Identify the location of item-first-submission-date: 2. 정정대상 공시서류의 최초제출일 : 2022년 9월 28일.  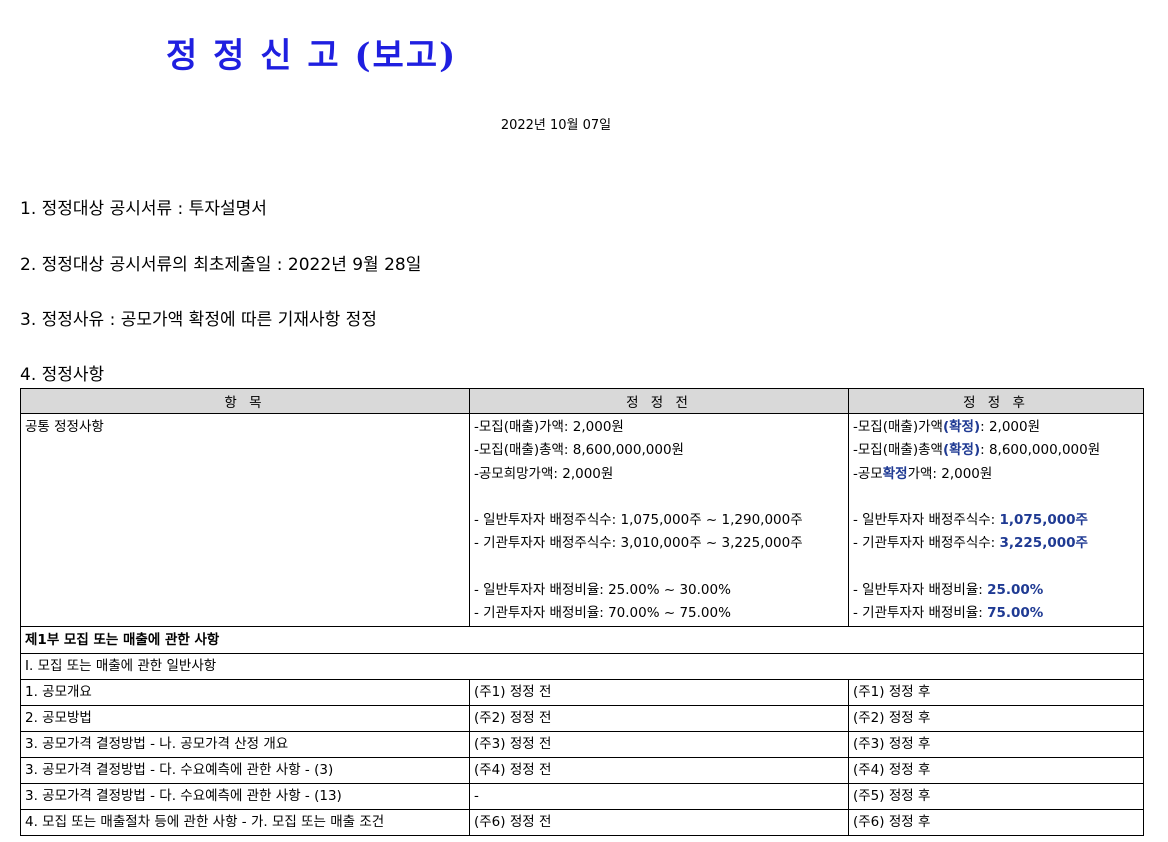
(221, 265).